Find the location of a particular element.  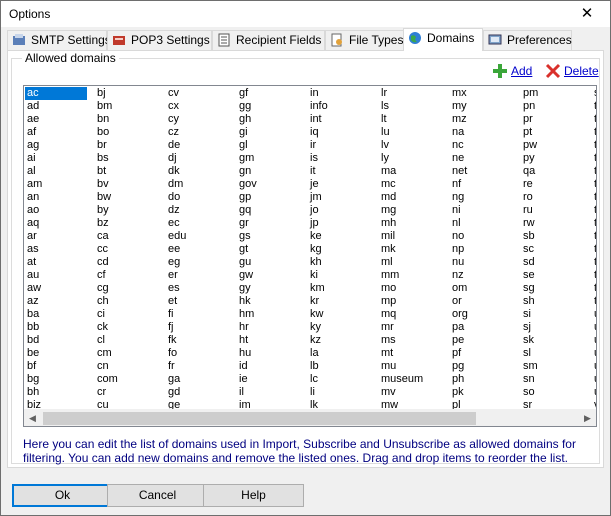

domain-item: uy is located at coordinates (594, 379).